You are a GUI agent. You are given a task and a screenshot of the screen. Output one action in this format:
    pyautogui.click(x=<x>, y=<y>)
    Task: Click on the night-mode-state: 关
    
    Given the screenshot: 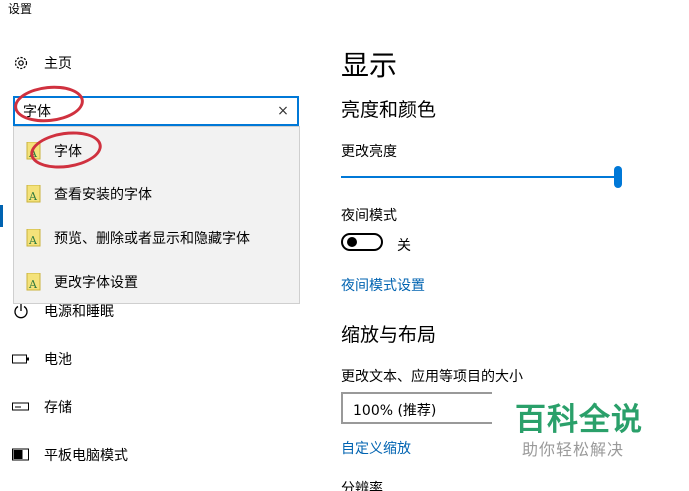 What is the action you would take?
    pyautogui.click(x=404, y=246)
    